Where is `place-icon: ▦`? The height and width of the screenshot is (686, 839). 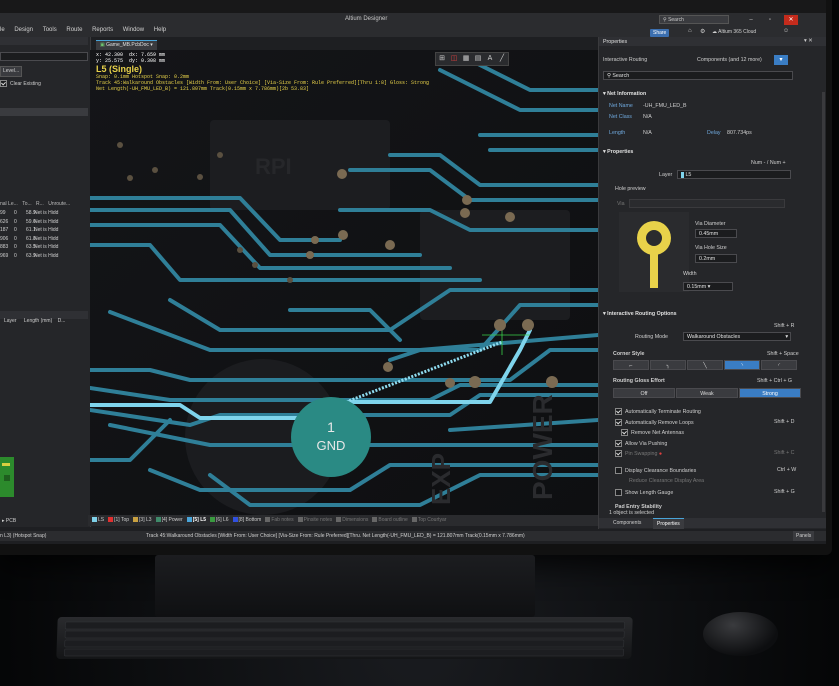
place-icon: ▦ is located at coordinates (466, 59).